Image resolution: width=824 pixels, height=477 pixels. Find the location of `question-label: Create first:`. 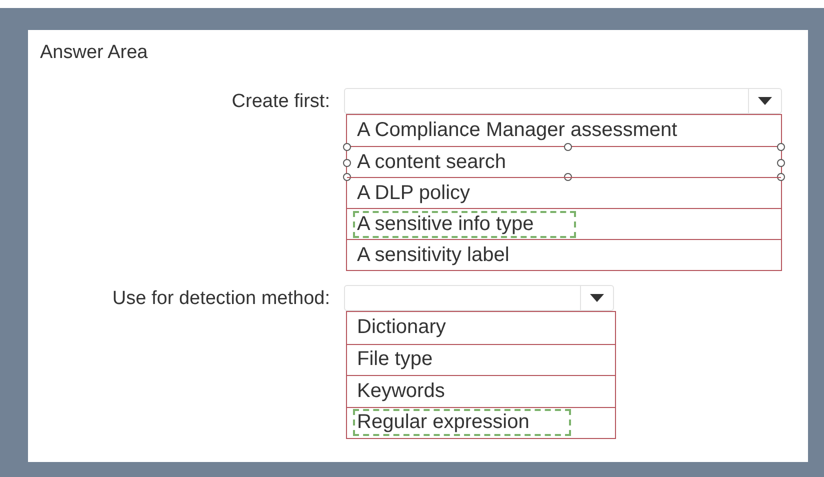

question-label: Create first: is located at coordinates (280, 102).